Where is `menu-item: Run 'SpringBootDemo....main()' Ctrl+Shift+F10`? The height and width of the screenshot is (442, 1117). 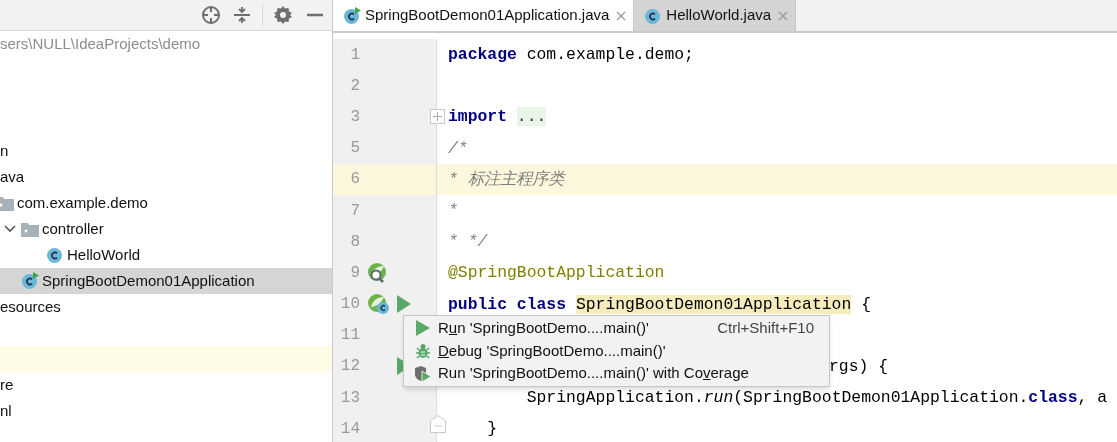 menu-item: Run 'SpringBootDemo....main()' Ctrl+Shift+F10 is located at coordinates (616, 328).